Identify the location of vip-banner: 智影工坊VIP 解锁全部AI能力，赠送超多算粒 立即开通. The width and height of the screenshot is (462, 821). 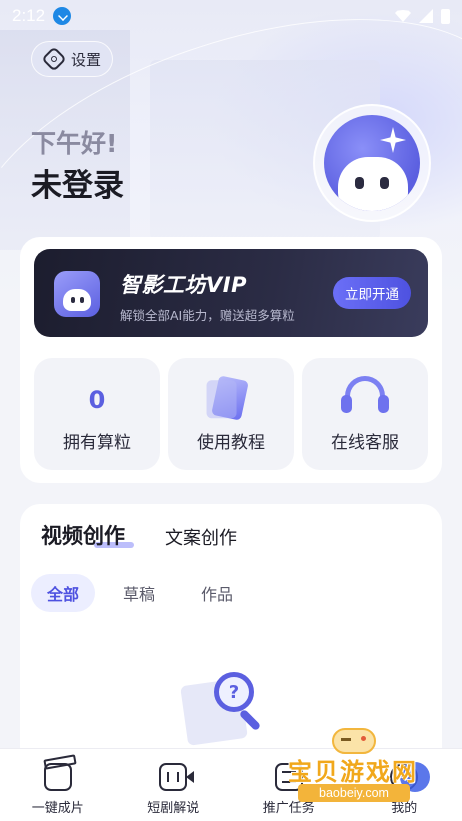
(231, 293).